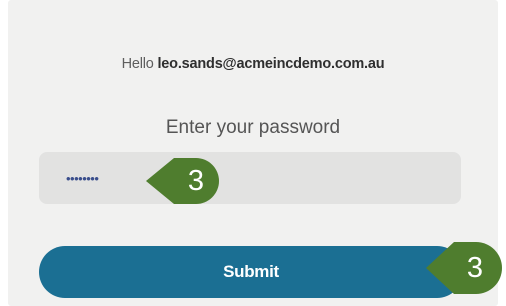  I want to click on greeting-text: Hello leo.sands@acmeincdemo.com.au, so click(253, 64).